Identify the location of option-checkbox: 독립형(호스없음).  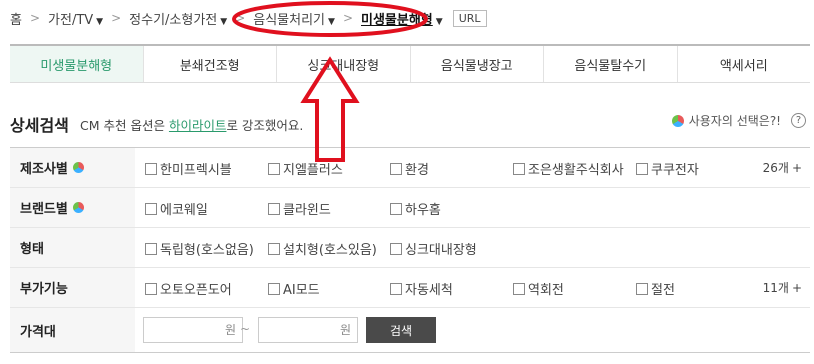
(199, 248).